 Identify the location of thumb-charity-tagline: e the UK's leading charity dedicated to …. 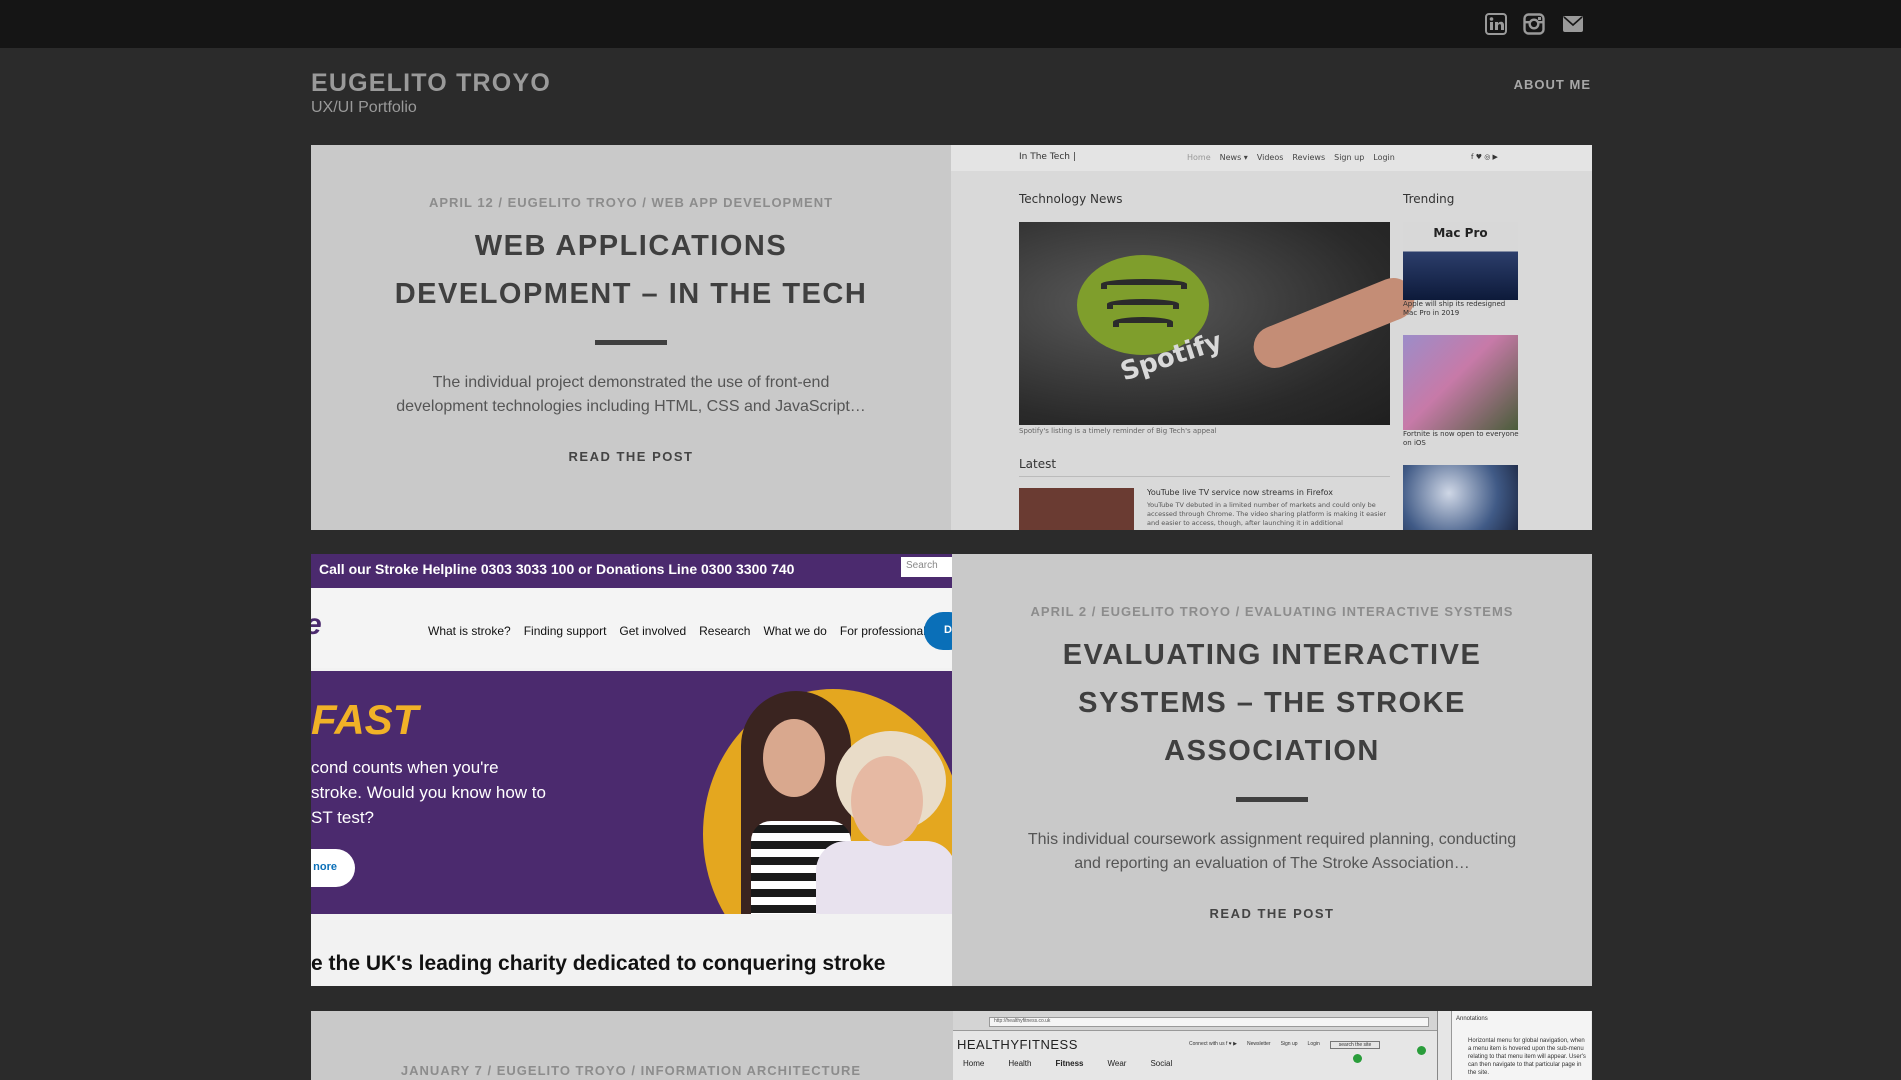
(598, 963).